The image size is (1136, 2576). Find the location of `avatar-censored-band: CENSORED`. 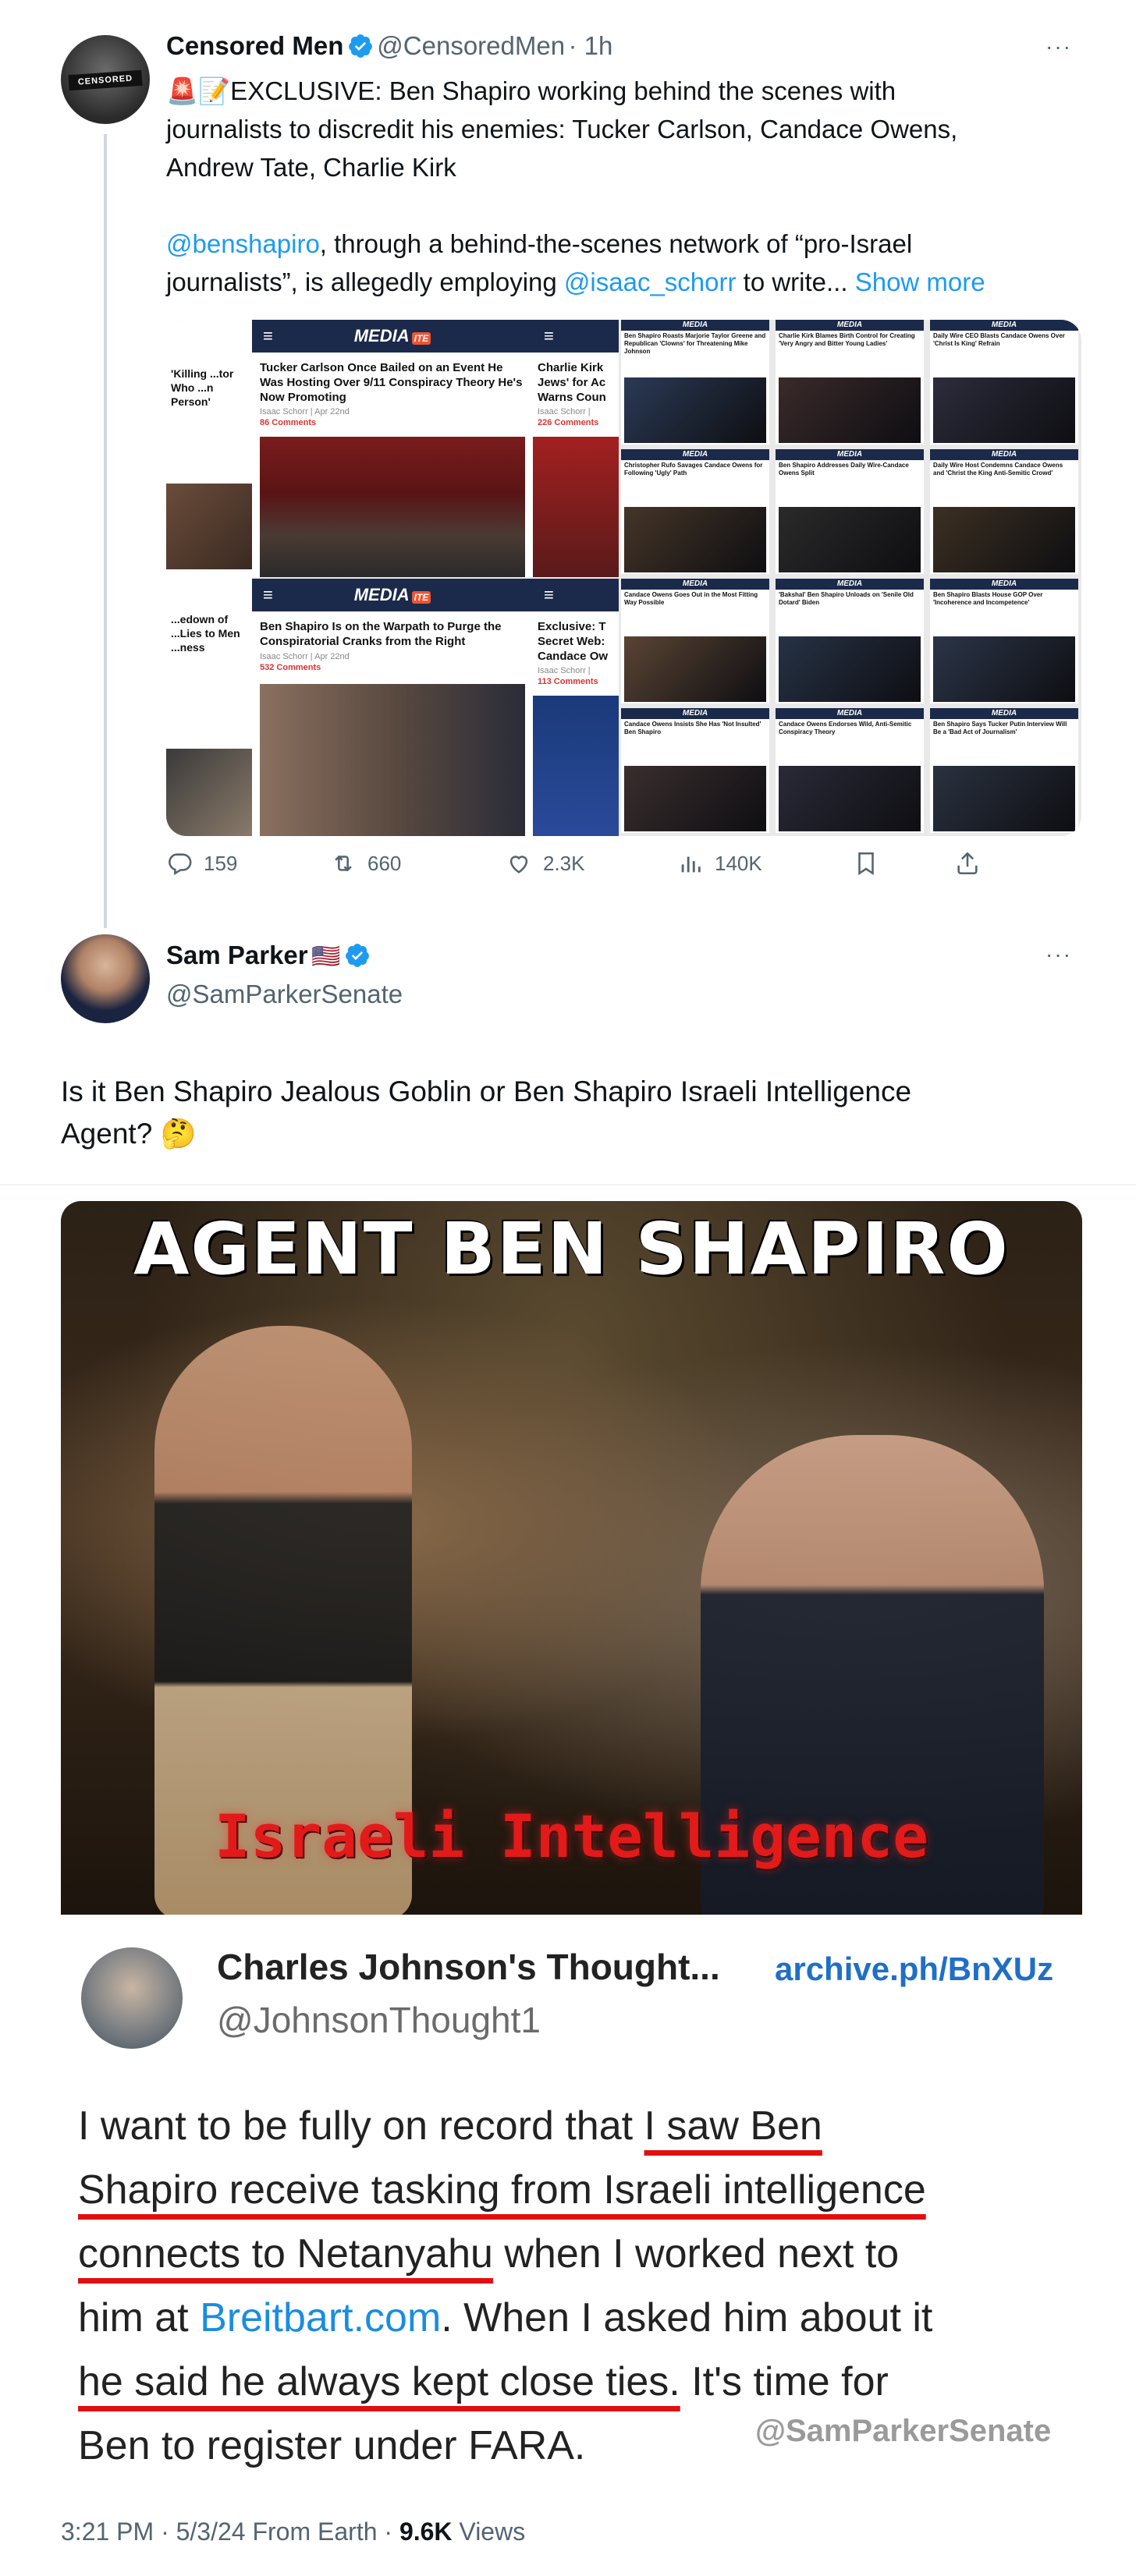

avatar-censored-band: CENSORED is located at coordinates (106, 80).